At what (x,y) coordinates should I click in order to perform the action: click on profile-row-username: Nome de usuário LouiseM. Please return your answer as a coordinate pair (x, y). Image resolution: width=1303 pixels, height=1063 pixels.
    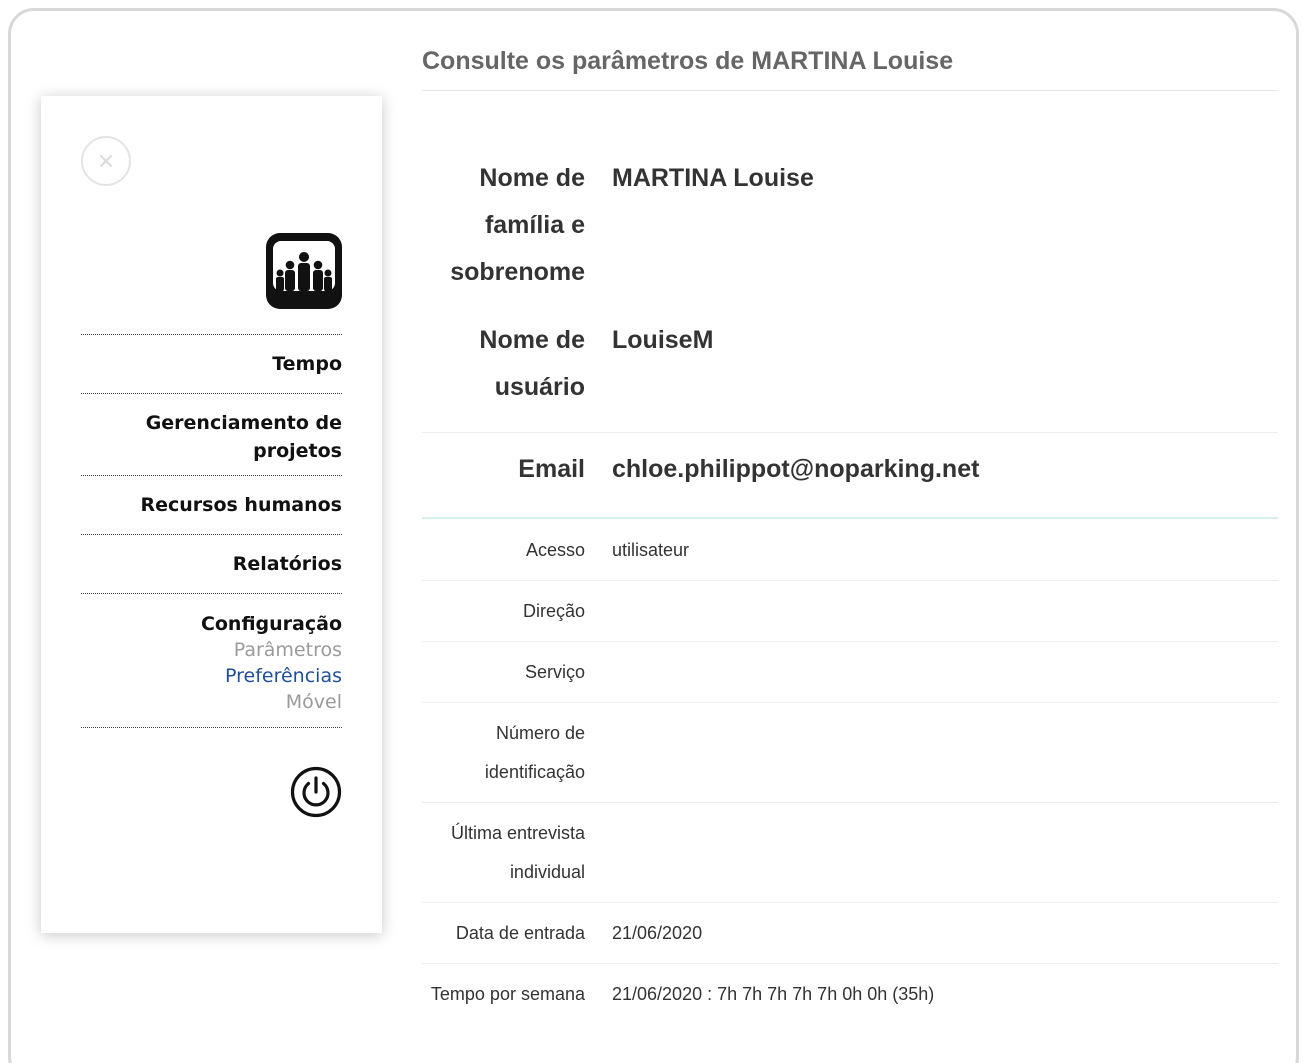
    Looking at the image, I should click on (850, 375).